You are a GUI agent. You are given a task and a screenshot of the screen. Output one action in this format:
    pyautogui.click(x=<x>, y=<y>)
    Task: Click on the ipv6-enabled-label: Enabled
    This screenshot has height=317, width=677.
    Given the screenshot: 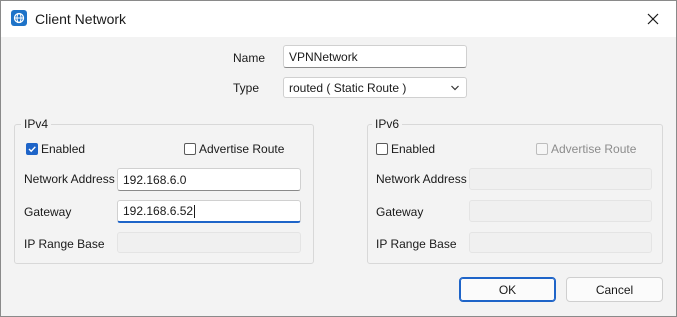 What is the action you would take?
    pyautogui.click(x=413, y=149)
    